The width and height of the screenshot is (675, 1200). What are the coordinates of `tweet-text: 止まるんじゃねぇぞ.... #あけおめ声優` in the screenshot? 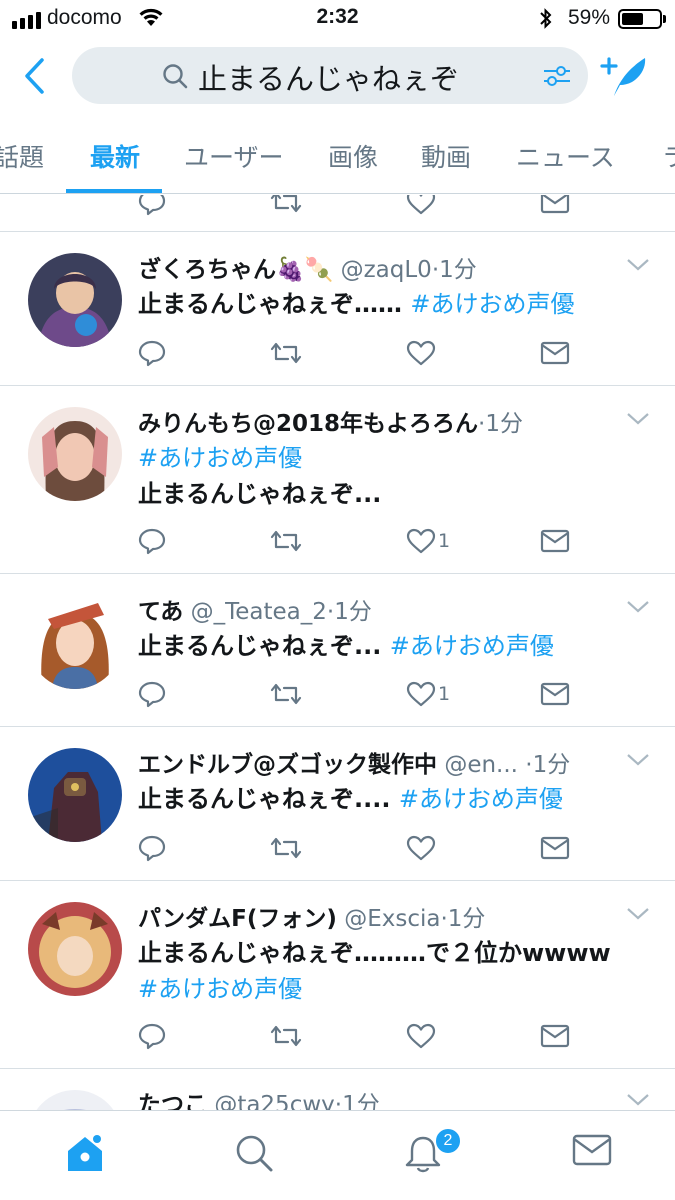 It's located at (350, 796).